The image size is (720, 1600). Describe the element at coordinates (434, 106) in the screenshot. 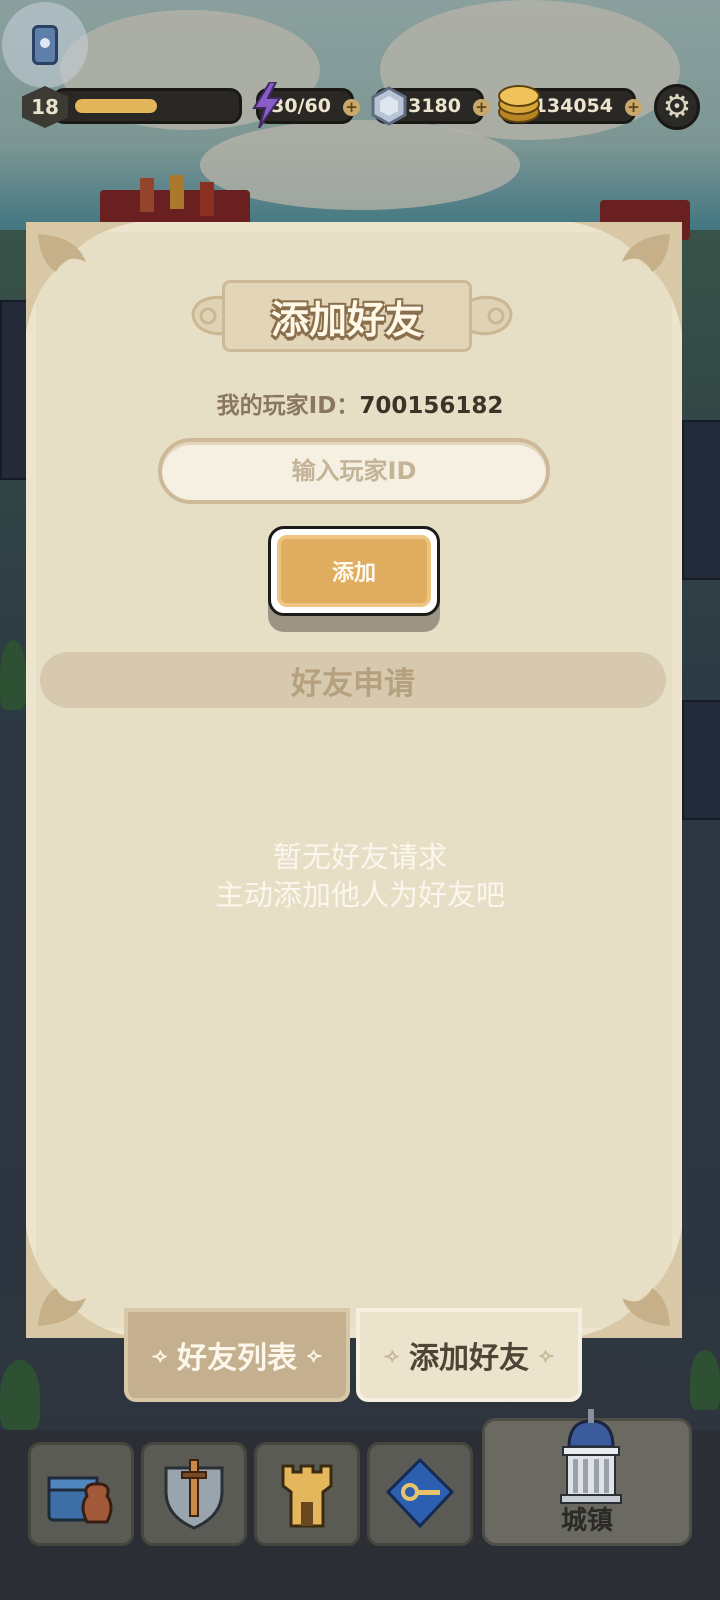

I see `gem-value: 3180` at that location.